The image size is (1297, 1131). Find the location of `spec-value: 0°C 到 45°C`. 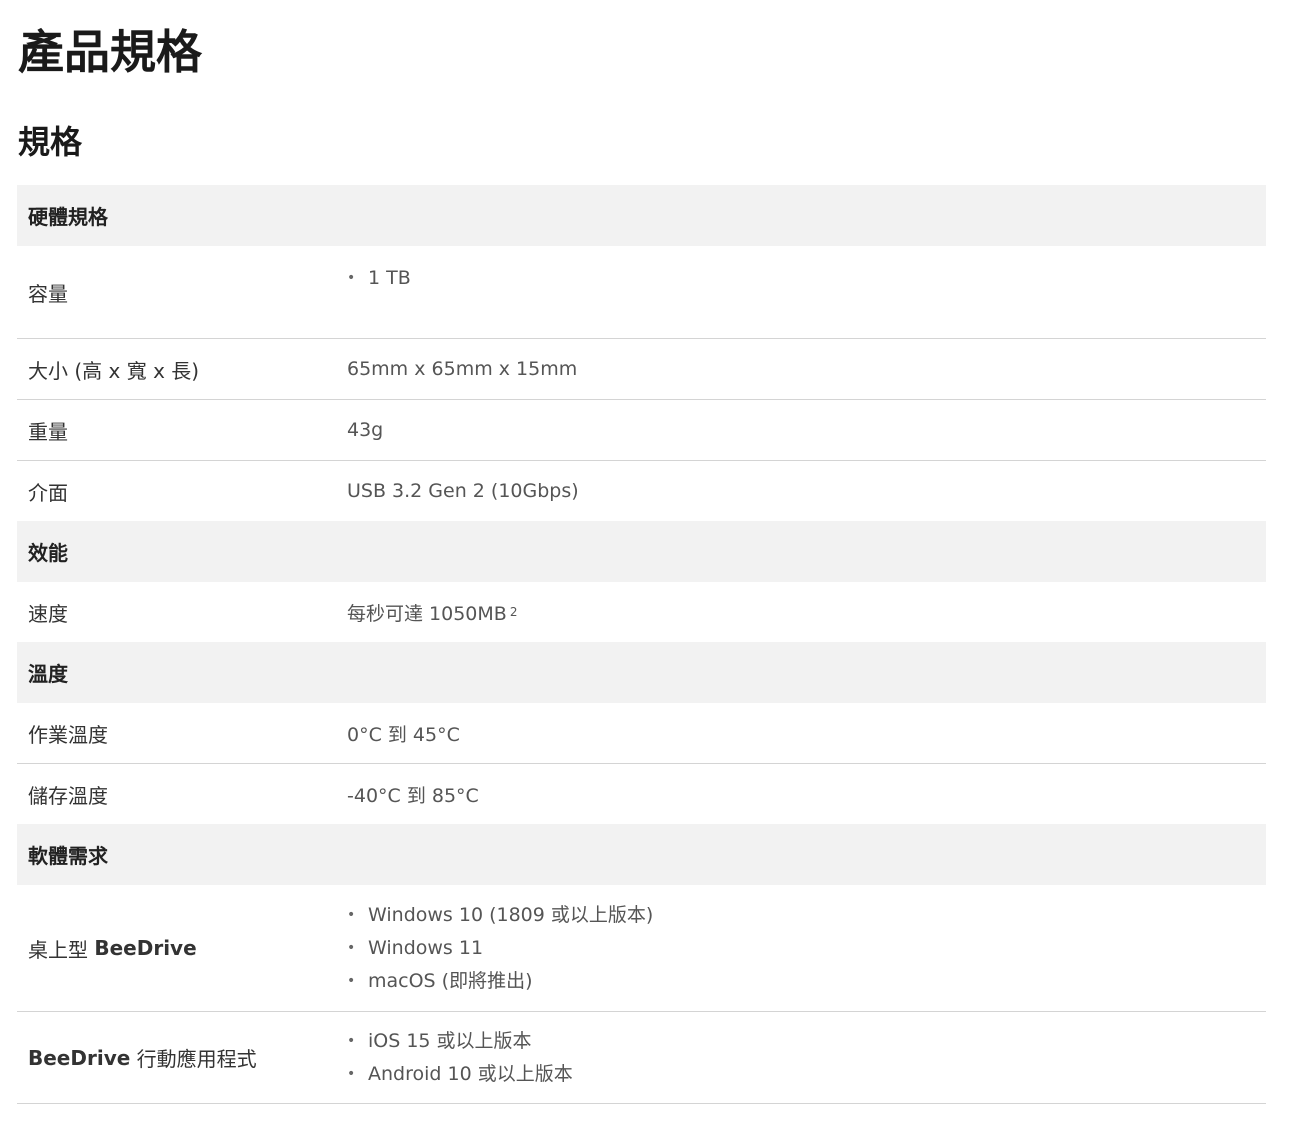

spec-value: 0°C 到 45°C is located at coordinates (403, 734).